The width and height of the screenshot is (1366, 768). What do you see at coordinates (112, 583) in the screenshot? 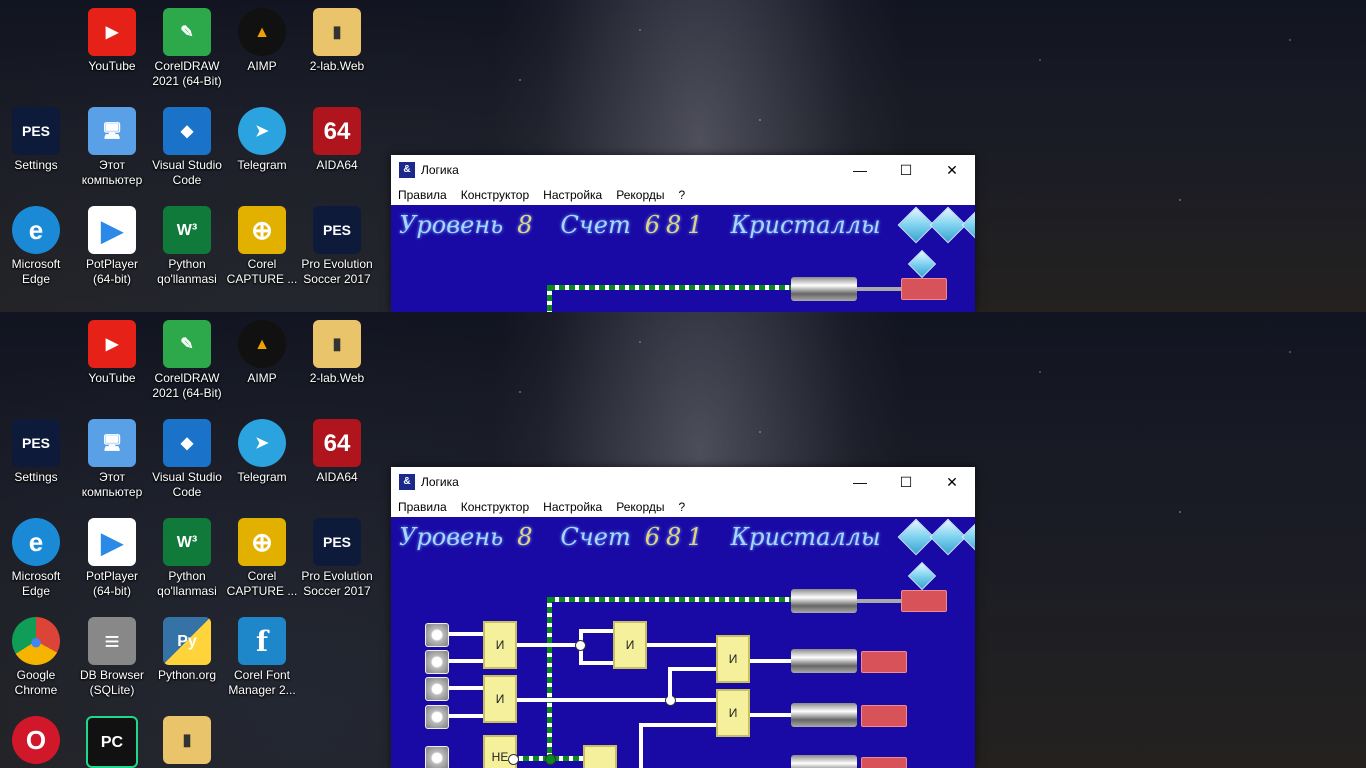
I see `desktop-icon-label: PotPlayer (64-bit)` at bounding box center [112, 583].